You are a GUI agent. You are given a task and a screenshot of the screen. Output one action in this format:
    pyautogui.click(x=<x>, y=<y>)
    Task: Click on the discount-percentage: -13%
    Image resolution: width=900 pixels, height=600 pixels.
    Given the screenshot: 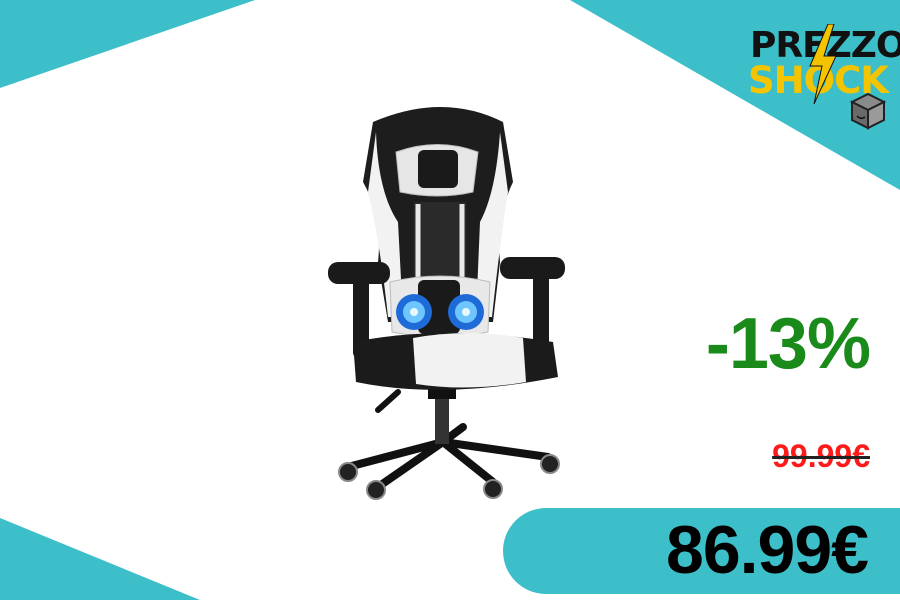 What is the action you would take?
    pyautogui.click(x=788, y=344)
    